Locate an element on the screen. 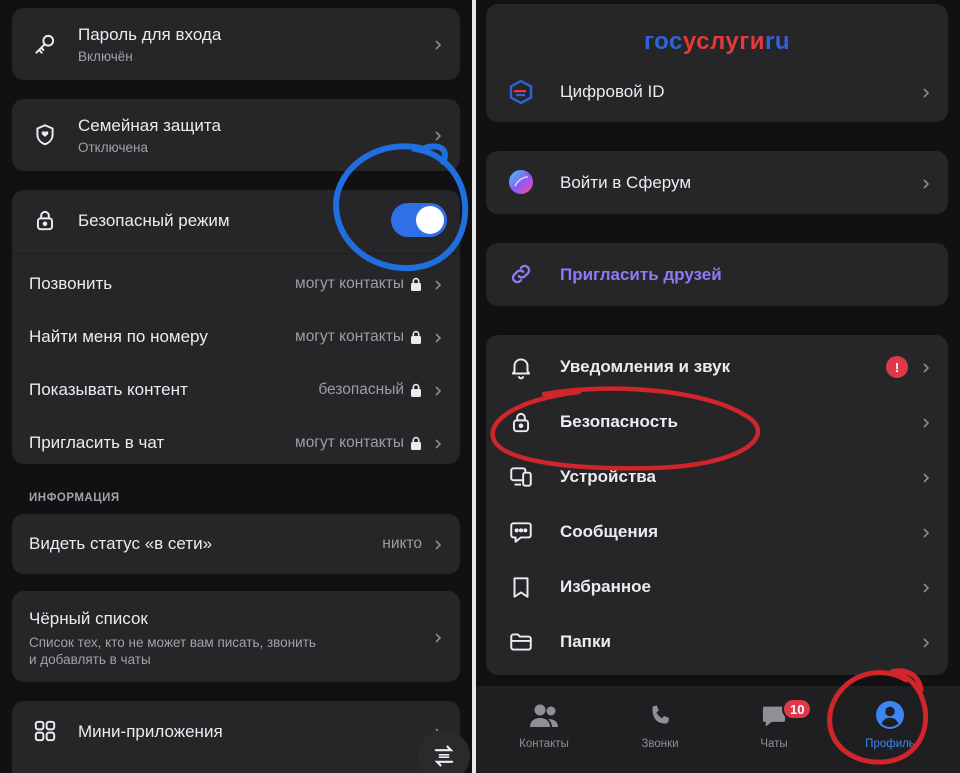 This screenshot has height=773, width=960. family-protection-title: Семейная защита is located at coordinates (149, 125).